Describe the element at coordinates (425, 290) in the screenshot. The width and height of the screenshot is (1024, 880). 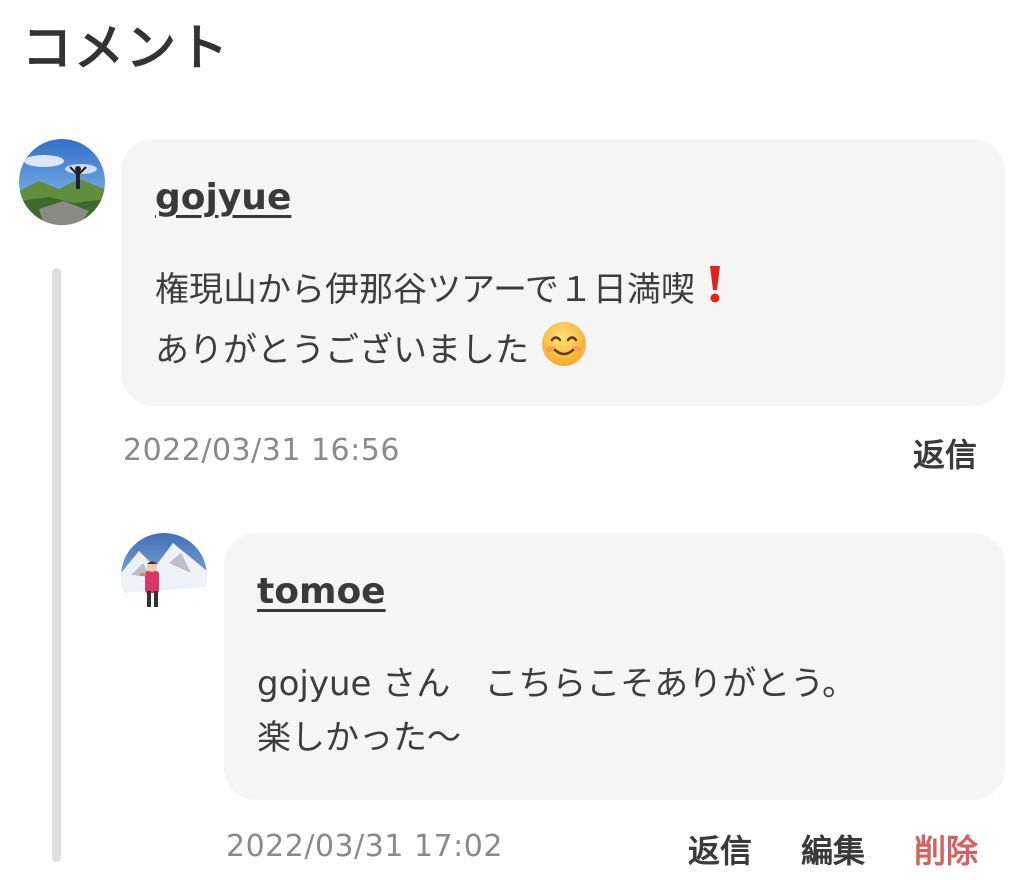
I see `comment-line: 権現山から伊那谷ツアーで１日満喫` at that location.